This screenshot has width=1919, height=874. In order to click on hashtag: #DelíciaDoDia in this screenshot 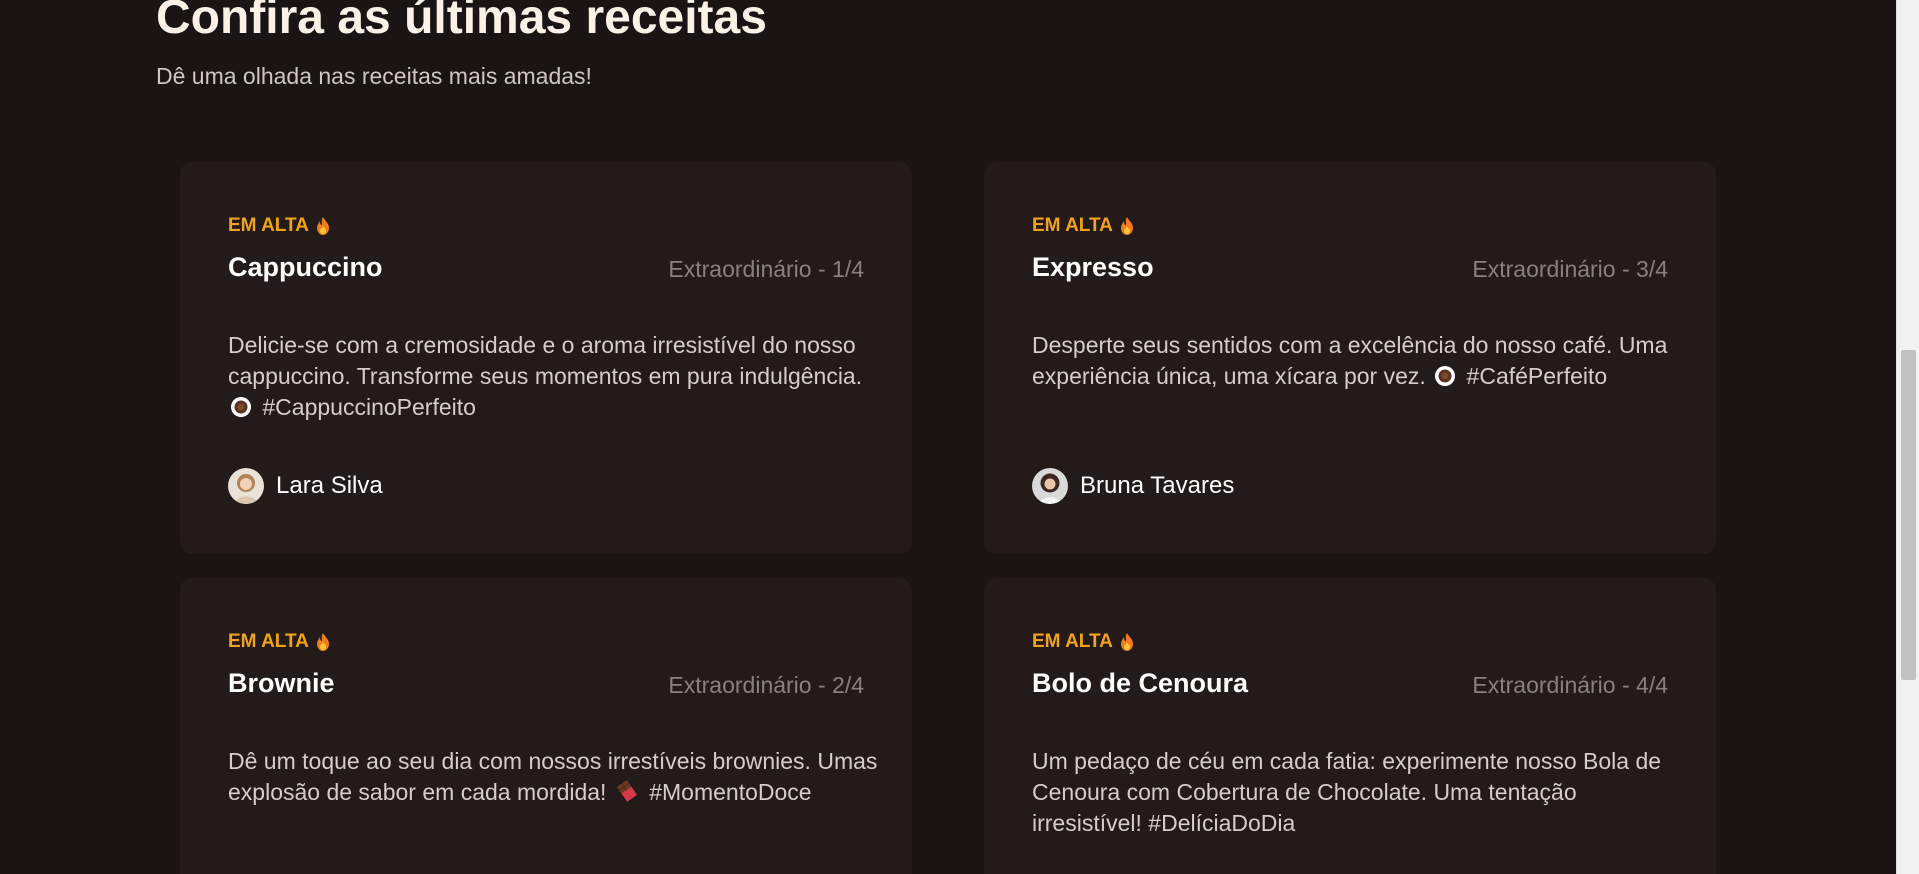, I will do `click(1221, 823)`.